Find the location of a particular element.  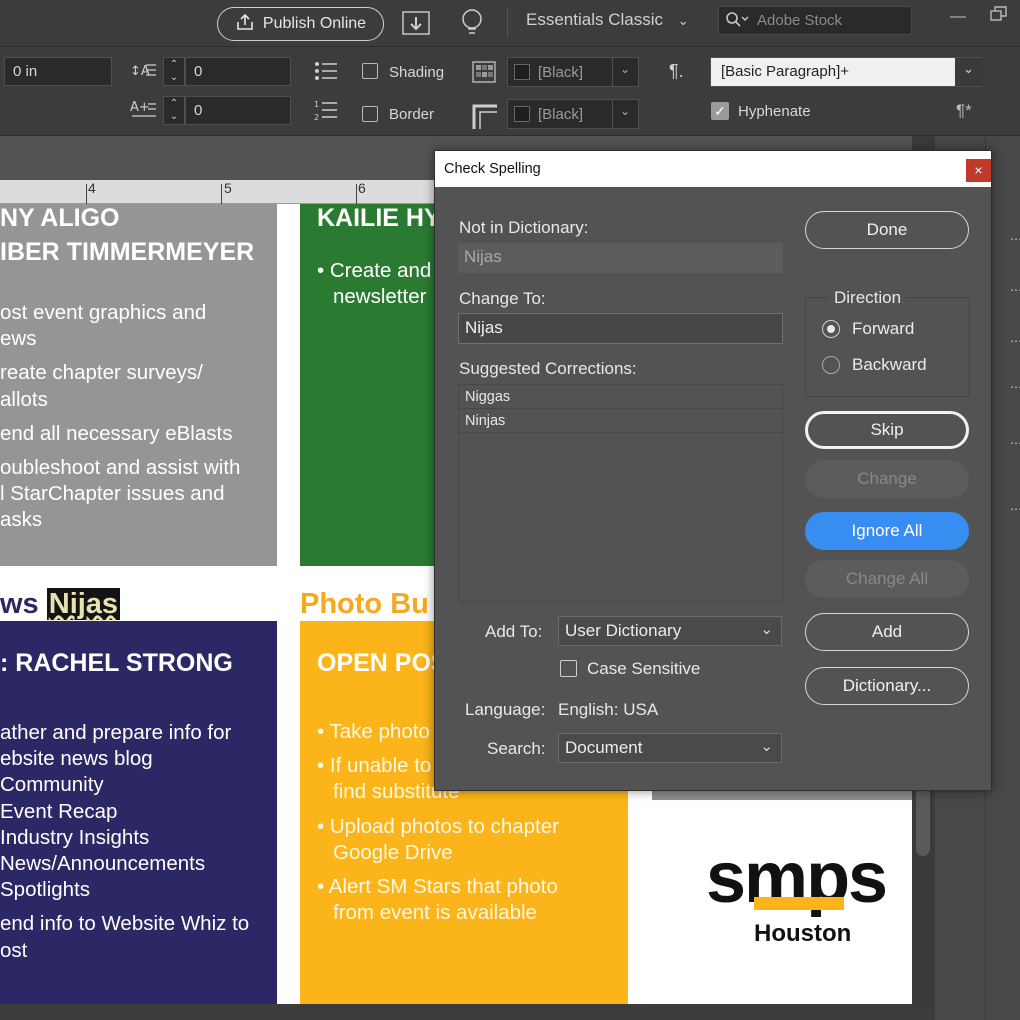

panel-title: IBER TIMMERMEYER is located at coordinates (127, 252).